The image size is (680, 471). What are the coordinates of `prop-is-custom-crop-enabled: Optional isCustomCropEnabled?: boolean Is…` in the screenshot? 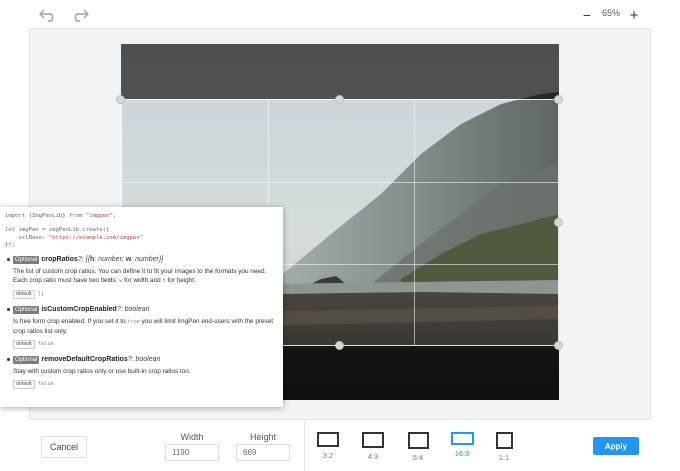 It's located at (141, 327).